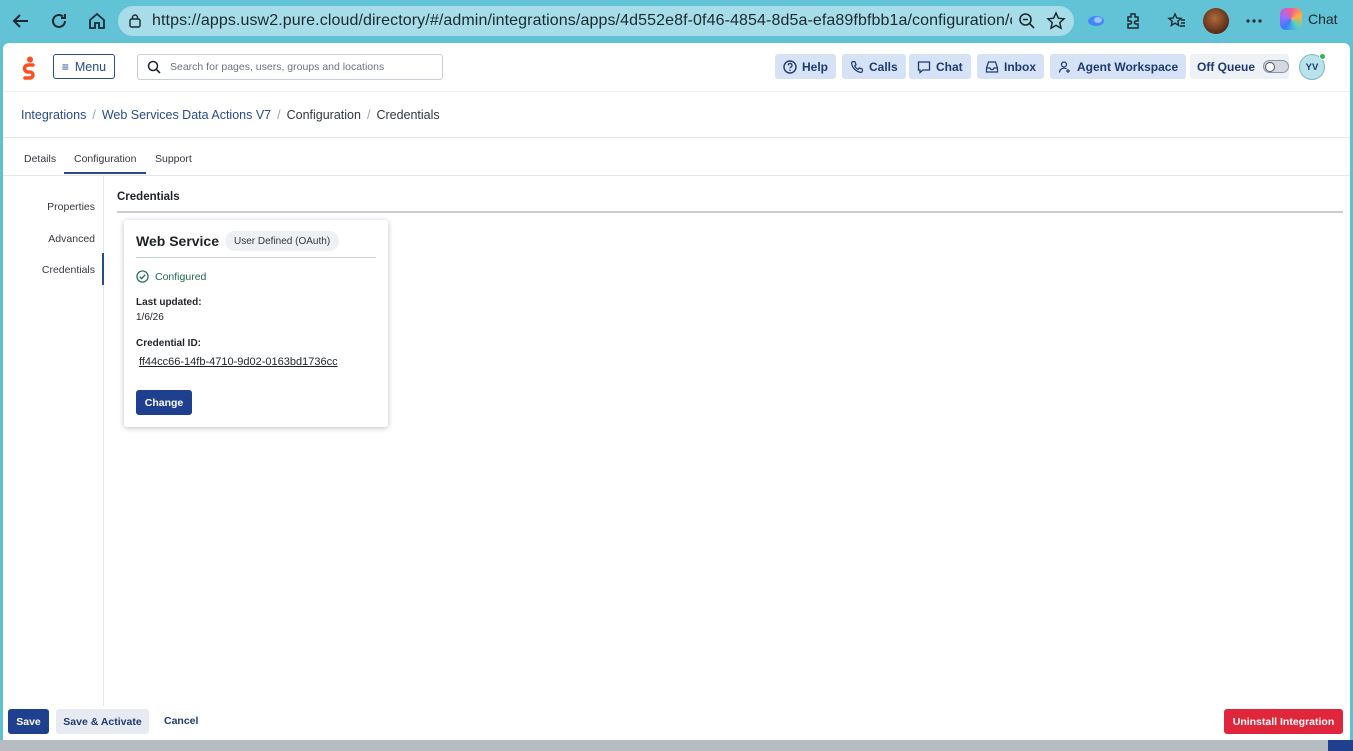 The image size is (1353, 751). Describe the element at coordinates (1276, 66) in the screenshot. I see `queue-switch` at that location.